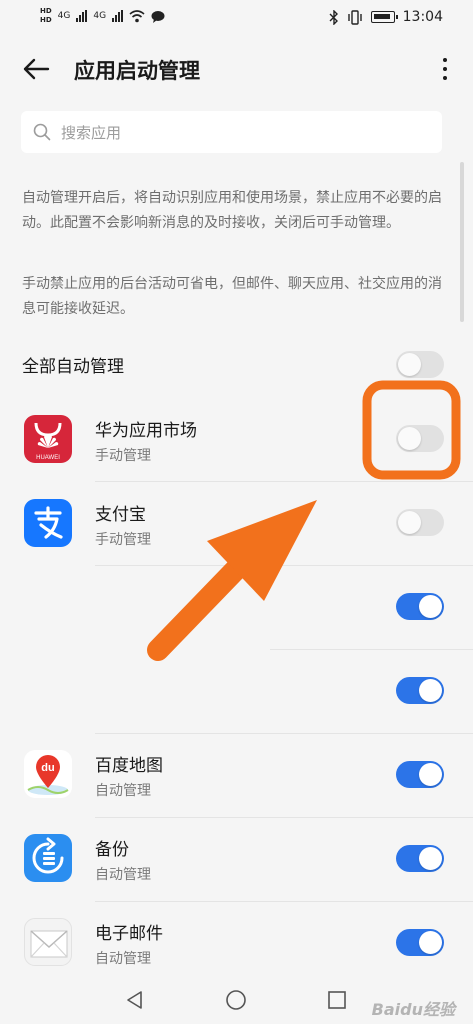  What do you see at coordinates (47, 768) in the screenshot?
I see `baidu-icon-label: du` at bounding box center [47, 768].